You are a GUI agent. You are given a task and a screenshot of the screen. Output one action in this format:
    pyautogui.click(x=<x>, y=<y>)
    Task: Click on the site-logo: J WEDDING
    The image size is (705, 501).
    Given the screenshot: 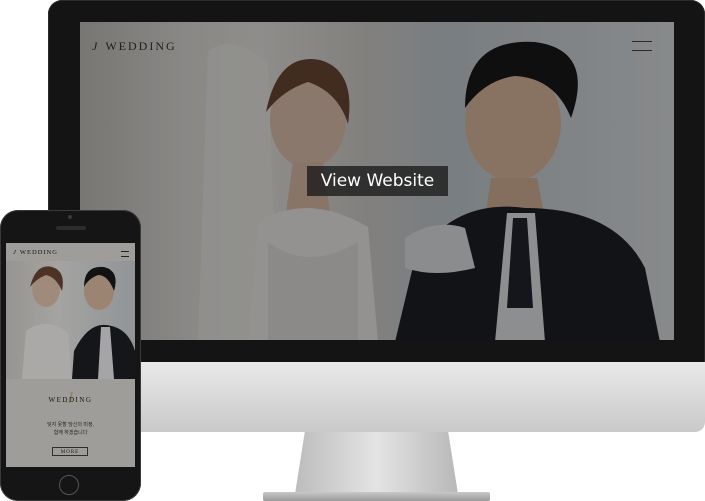 What is the action you would take?
    pyautogui.click(x=134, y=46)
    